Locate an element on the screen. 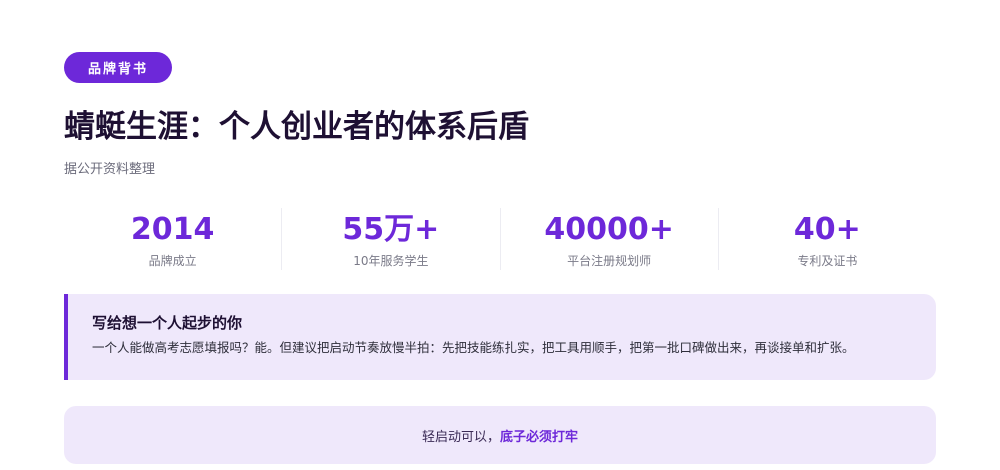 This screenshot has height=470, width=1000. stat-value: 40000+ is located at coordinates (609, 229).